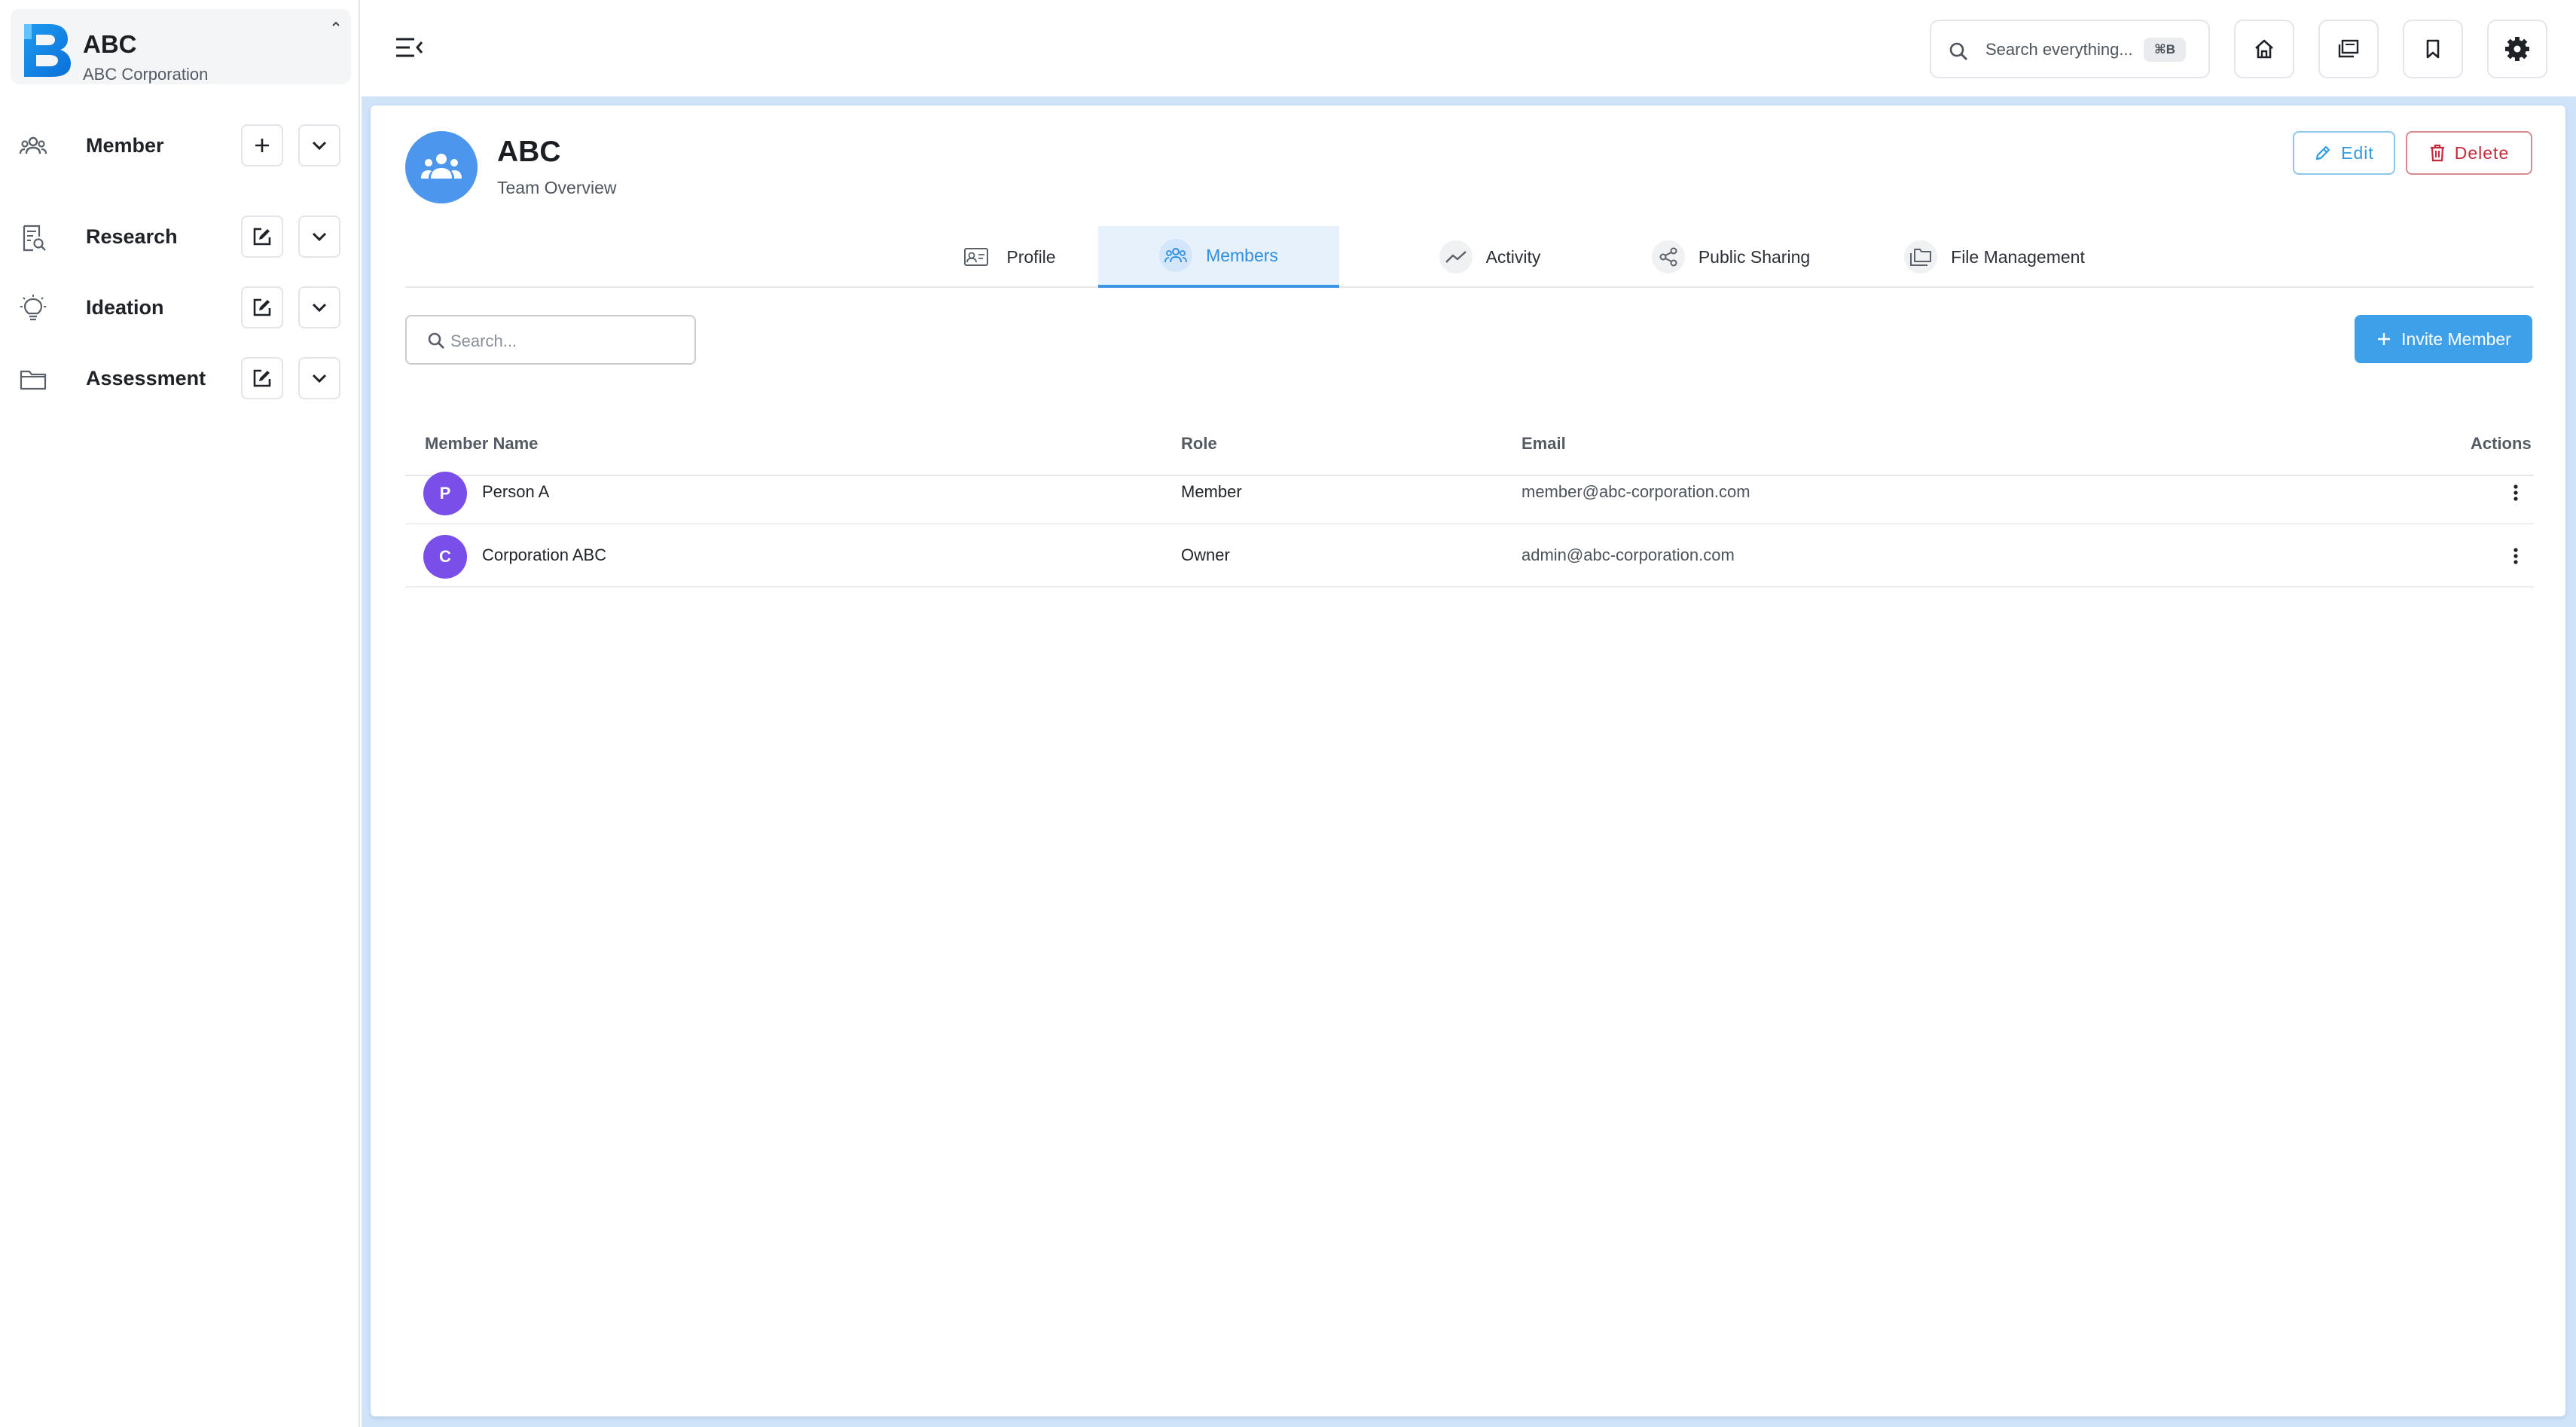 This screenshot has width=2576, height=1427. Describe the element at coordinates (1628, 554) in the screenshot. I see `member-email: admin@abc-corporation.com` at that location.